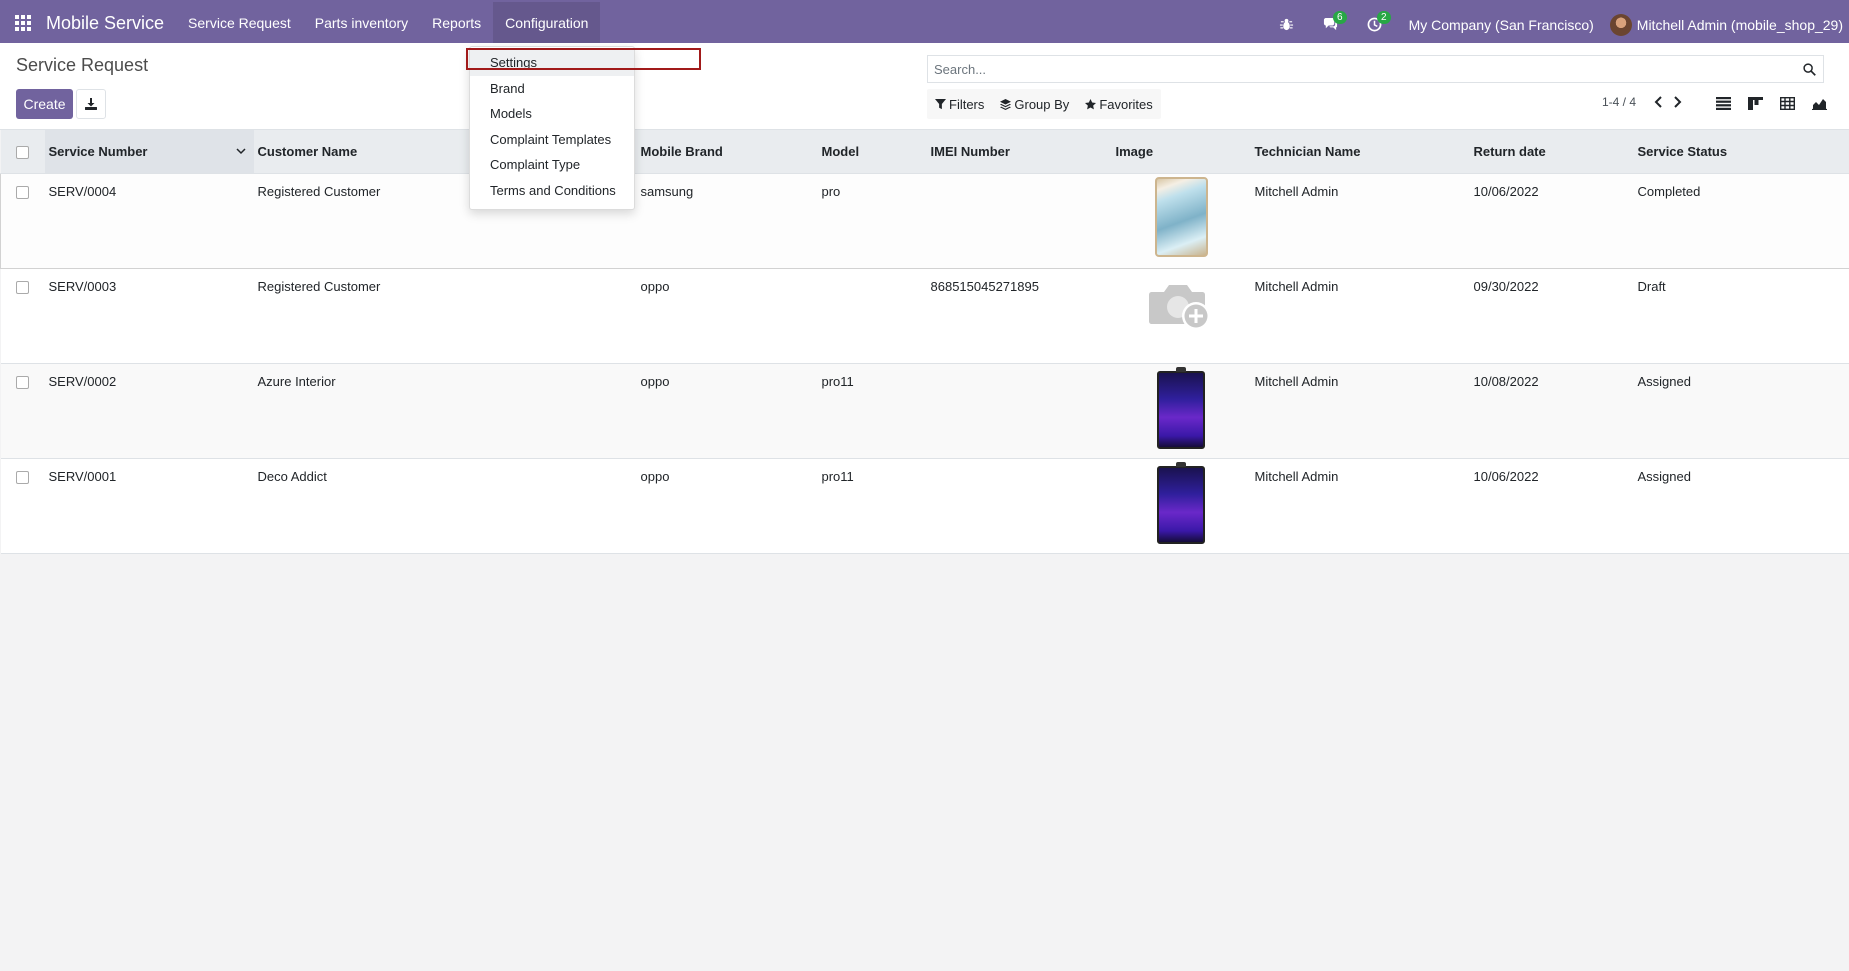 Image resolution: width=1849 pixels, height=971 pixels. What do you see at coordinates (1723, 103) in the screenshot?
I see `list-view-icon` at bounding box center [1723, 103].